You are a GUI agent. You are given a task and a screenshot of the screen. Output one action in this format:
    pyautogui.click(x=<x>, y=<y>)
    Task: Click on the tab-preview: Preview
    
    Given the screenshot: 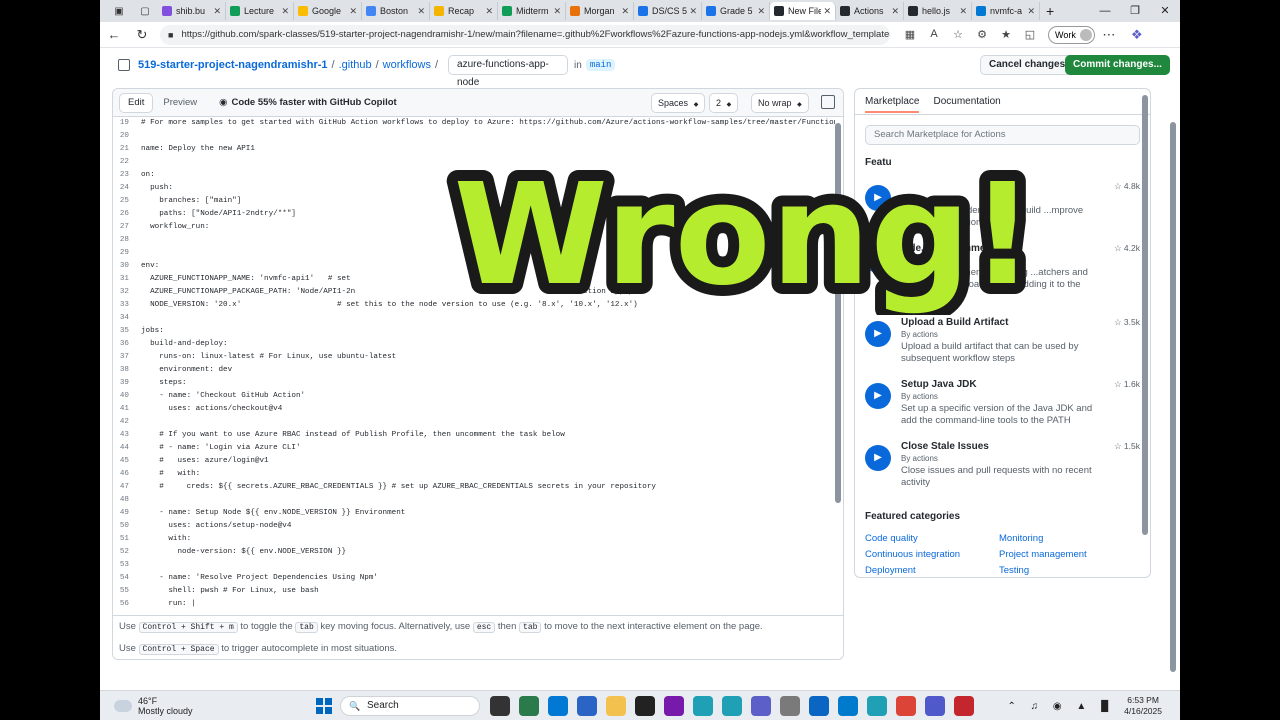 What is the action you would take?
    pyautogui.click(x=180, y=102)
    